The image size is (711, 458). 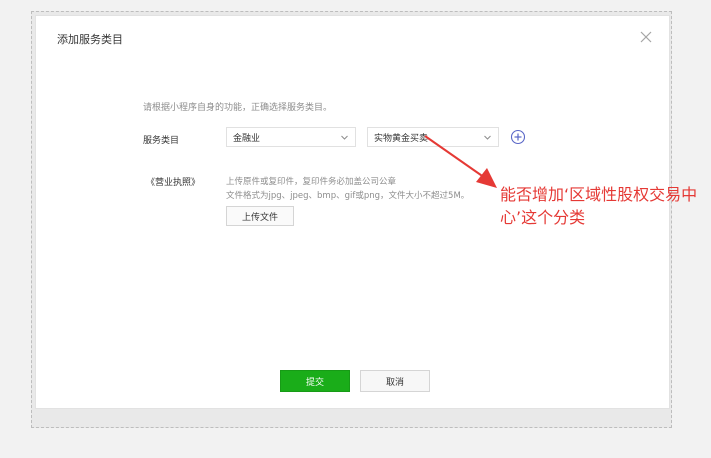 I want to click on add-category-button, so click(x=518, y=137).